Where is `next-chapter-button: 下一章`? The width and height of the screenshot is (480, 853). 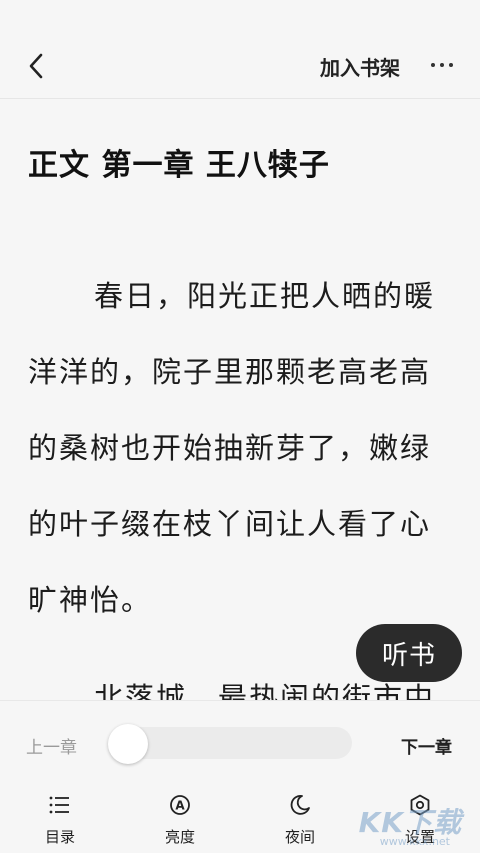 next-chapter-button: 下一章 is located at coordinates (426, 745).